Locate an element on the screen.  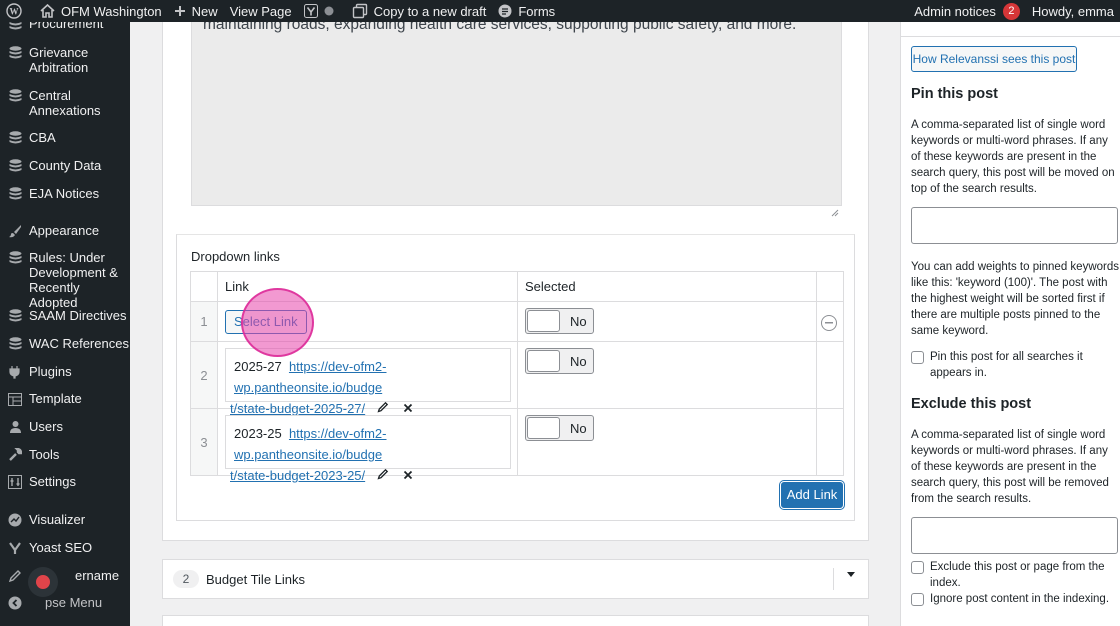
budget-tile-links-accordion: 2 Budget Tile Links is located at coordinates (515, 579).